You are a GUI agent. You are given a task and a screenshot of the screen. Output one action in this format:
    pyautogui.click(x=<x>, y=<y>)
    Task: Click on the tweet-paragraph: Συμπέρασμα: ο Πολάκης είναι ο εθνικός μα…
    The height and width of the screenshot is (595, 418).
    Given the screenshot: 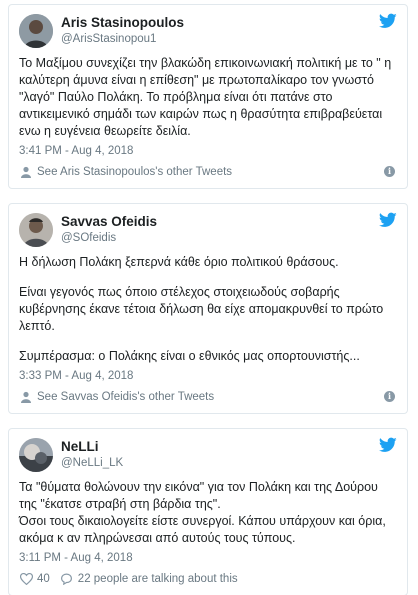 What is the action you would take?
    pyautogui.click(x=189, y=356)
    